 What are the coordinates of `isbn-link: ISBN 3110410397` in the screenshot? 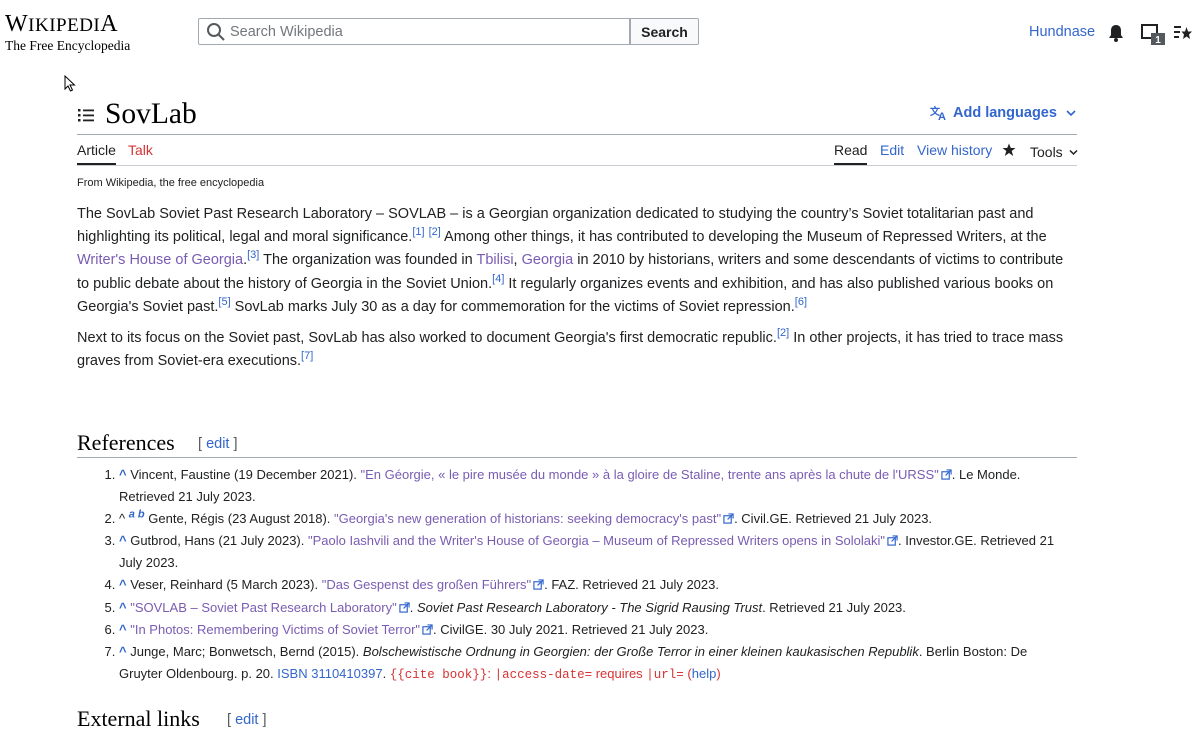 It's located at (329, 673).